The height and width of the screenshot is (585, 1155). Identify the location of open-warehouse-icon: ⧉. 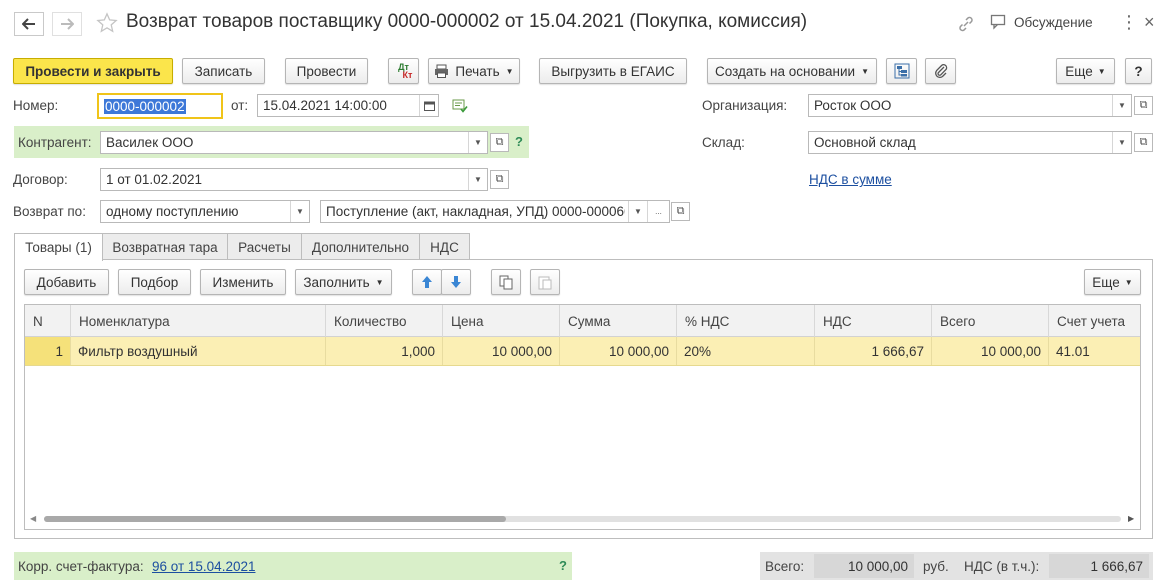
(1143, 142).